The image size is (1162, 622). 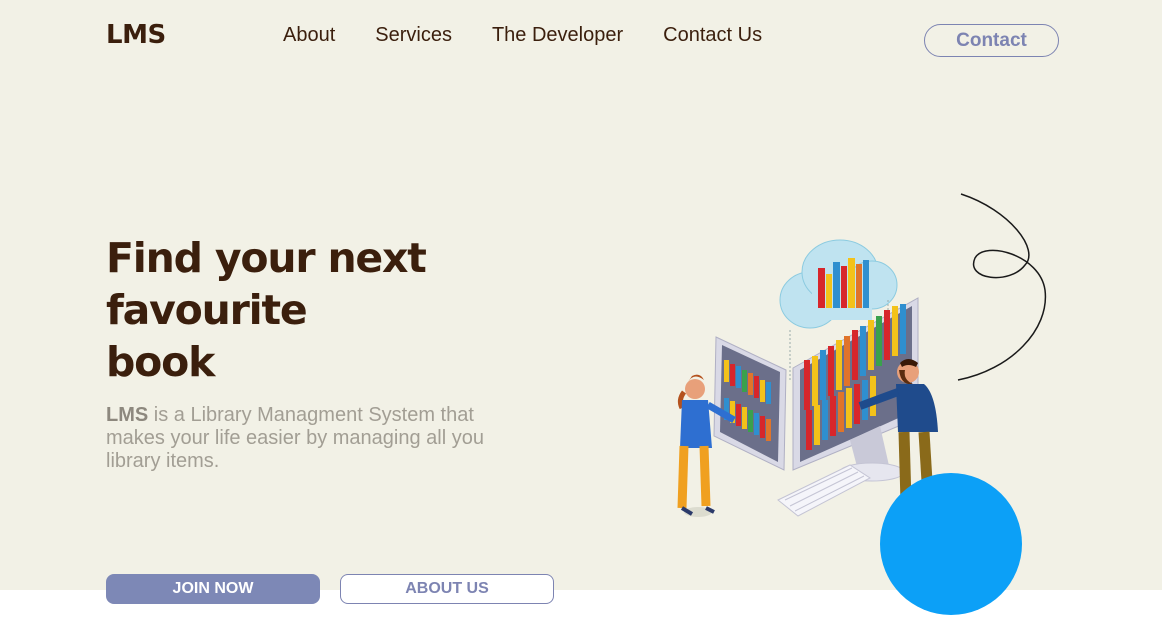 What do you see at coordinates (824, 490) in the screenshot?
I see `keyboard-icon` at bounding box center [824, 490].